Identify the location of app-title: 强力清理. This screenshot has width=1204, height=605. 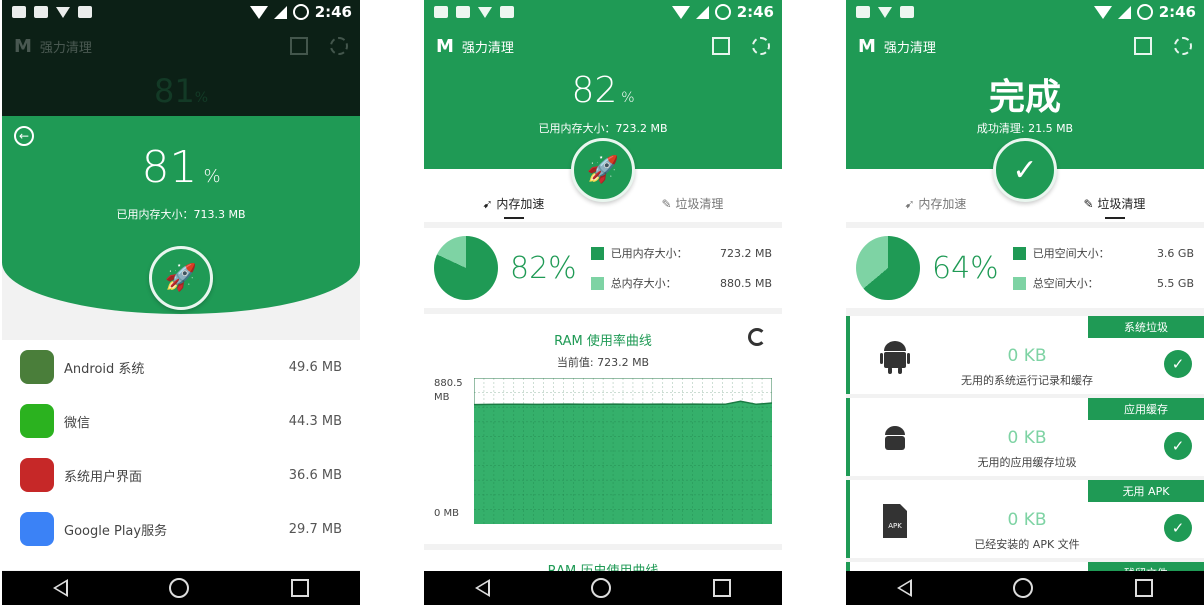
(65, 48).